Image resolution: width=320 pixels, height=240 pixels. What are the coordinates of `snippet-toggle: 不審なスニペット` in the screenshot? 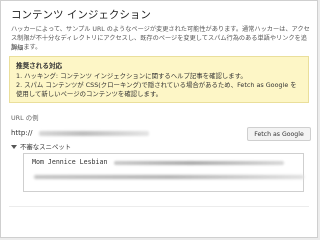 It's located at (41, 146).